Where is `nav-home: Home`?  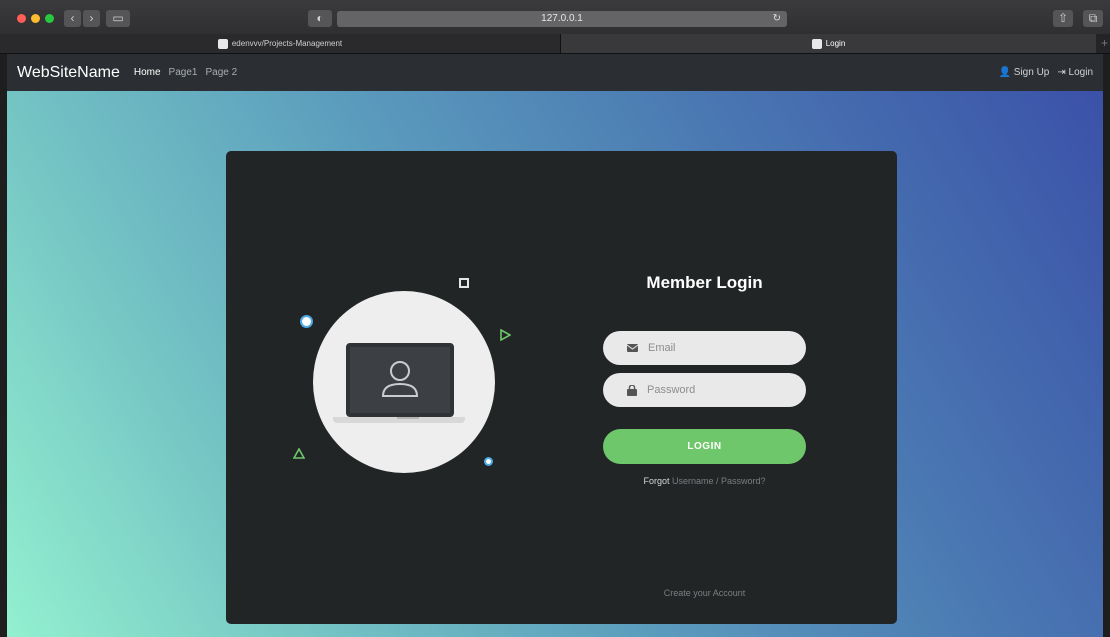 nav-home: Home is located at coordinates (147, 72).